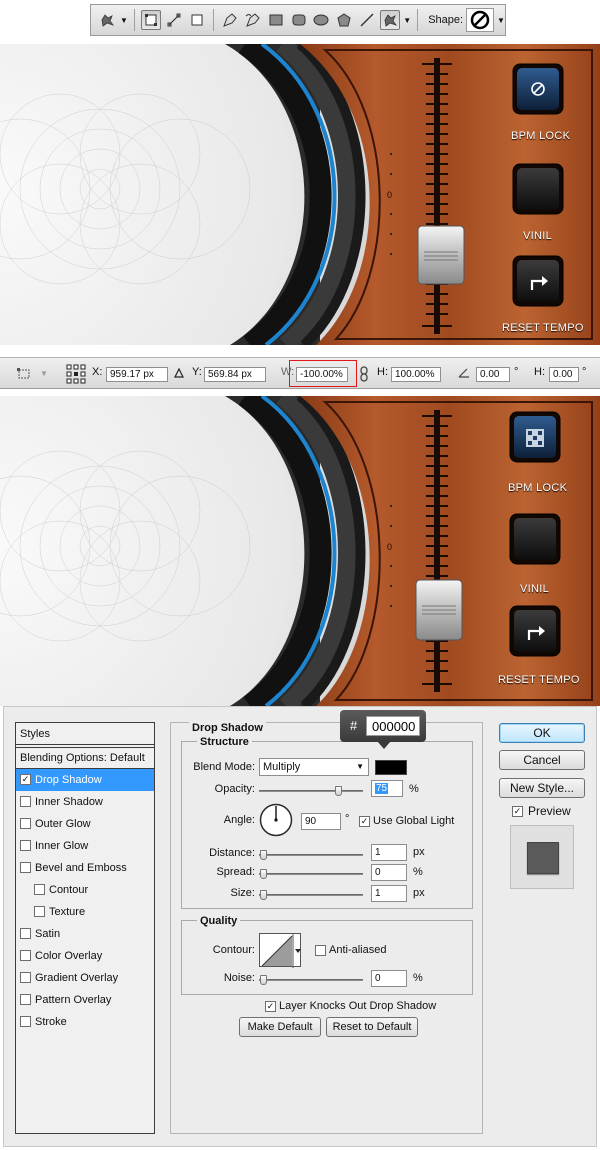 Image resolution: width=600 pixels, height=1150 pixels. Describe the element at coordinates (24, 374) in the screenshot. I see `transform-tool-icon` at that location.